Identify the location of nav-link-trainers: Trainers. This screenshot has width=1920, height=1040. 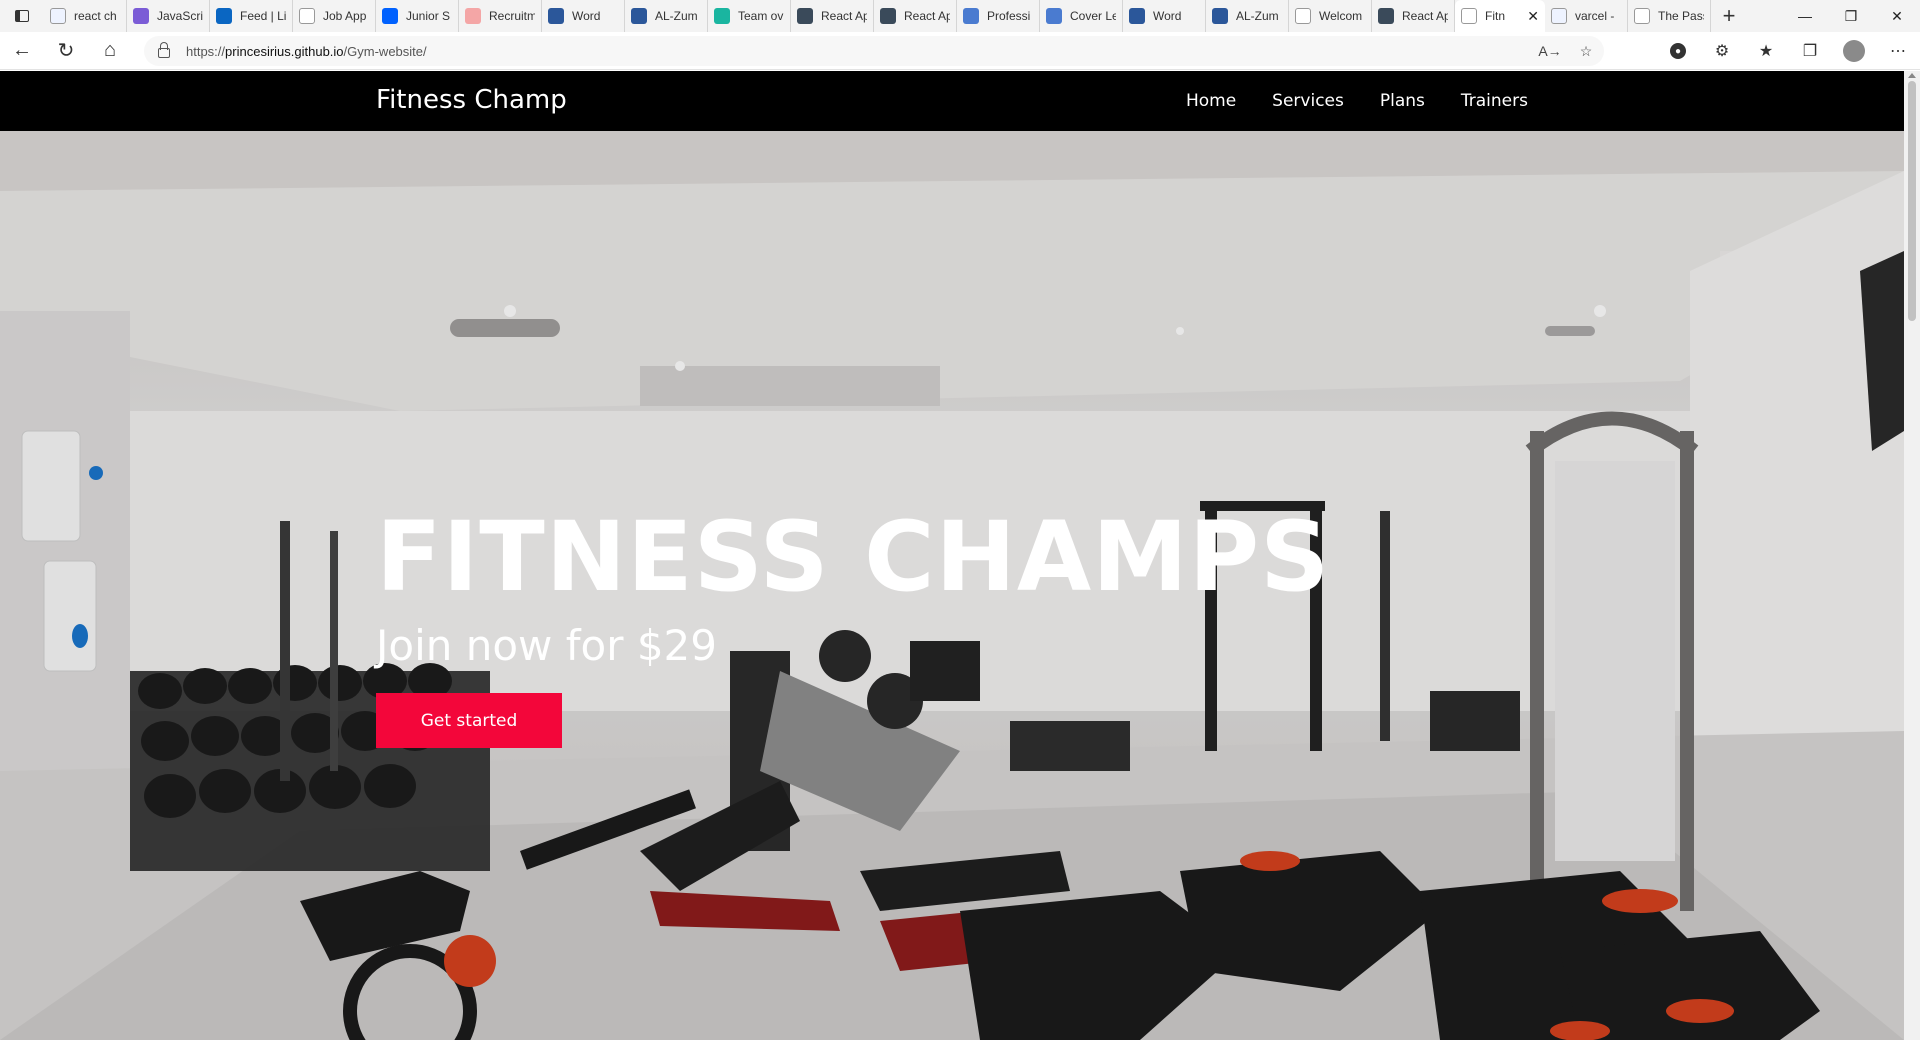
(1494, 101).